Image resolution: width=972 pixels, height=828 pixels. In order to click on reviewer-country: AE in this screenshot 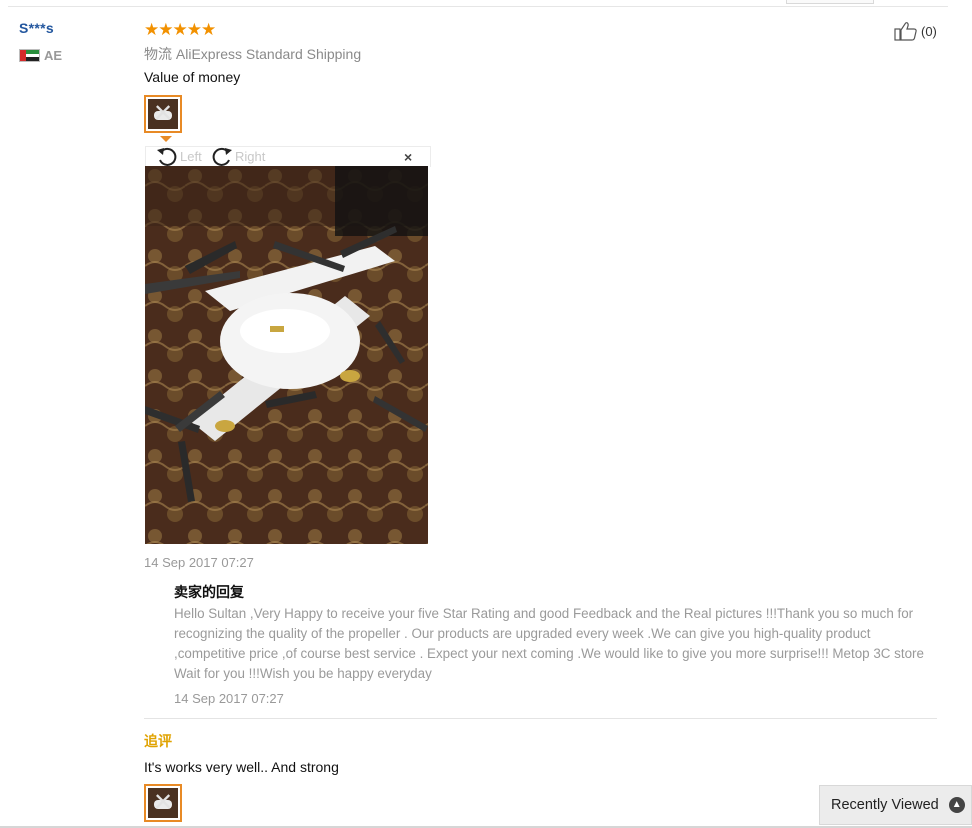, I will do `click(53, 55)`.